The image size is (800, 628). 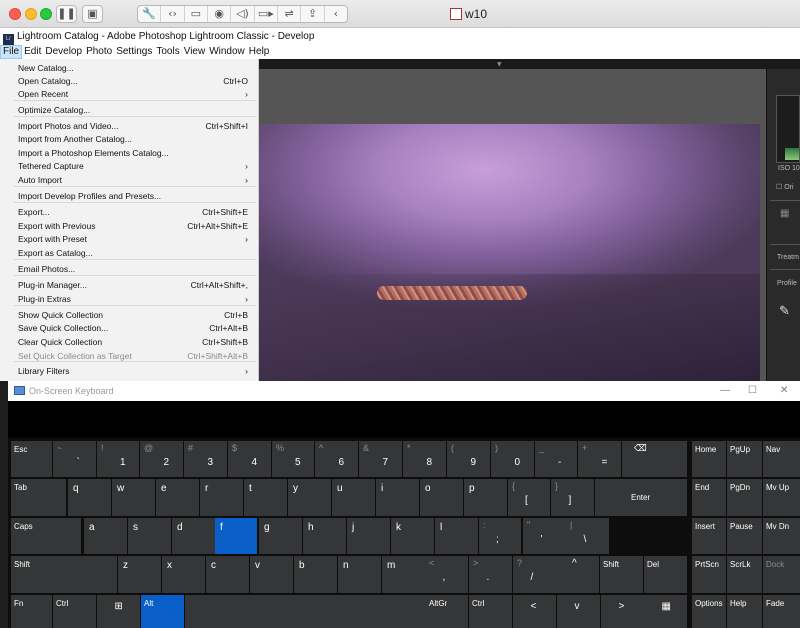 I want to click on key-fade: Fade, so click(x=781, y=611).